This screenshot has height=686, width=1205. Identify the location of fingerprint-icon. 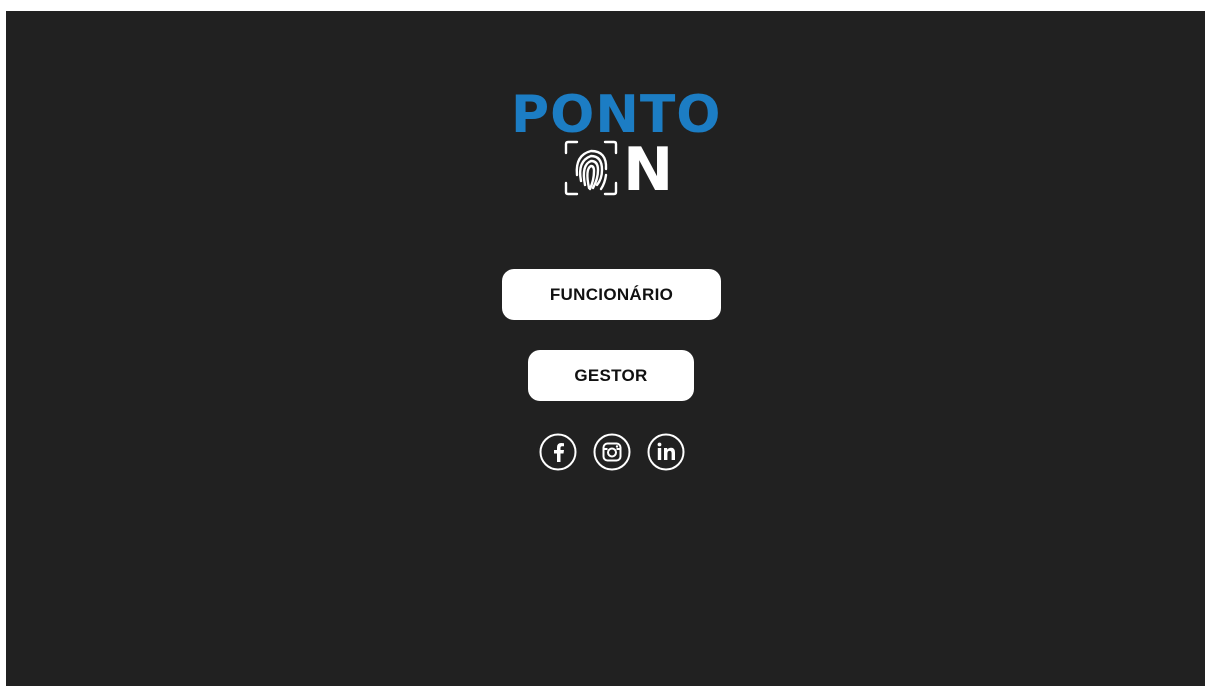
(591, 168).